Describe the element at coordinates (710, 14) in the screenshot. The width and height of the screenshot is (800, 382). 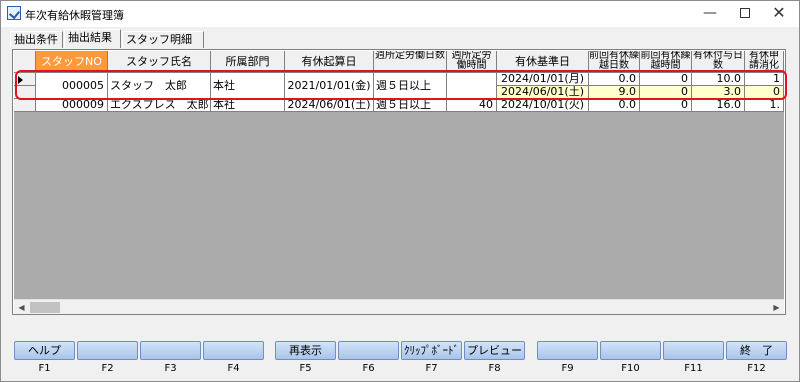
I see `minimize-button: —` at that location.